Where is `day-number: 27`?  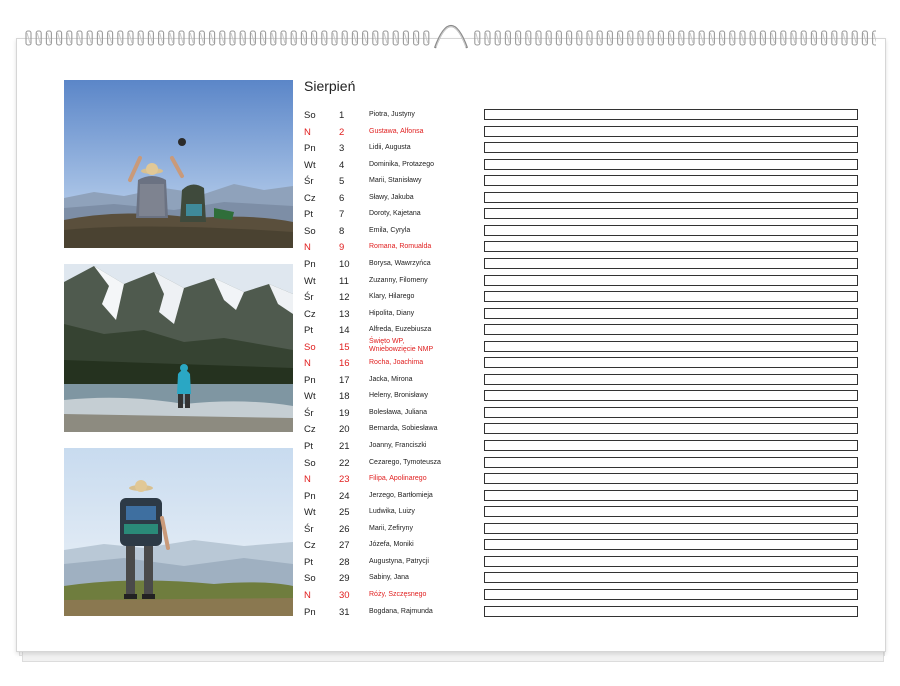
day-number: 27 is located at coordinates (344, 546).